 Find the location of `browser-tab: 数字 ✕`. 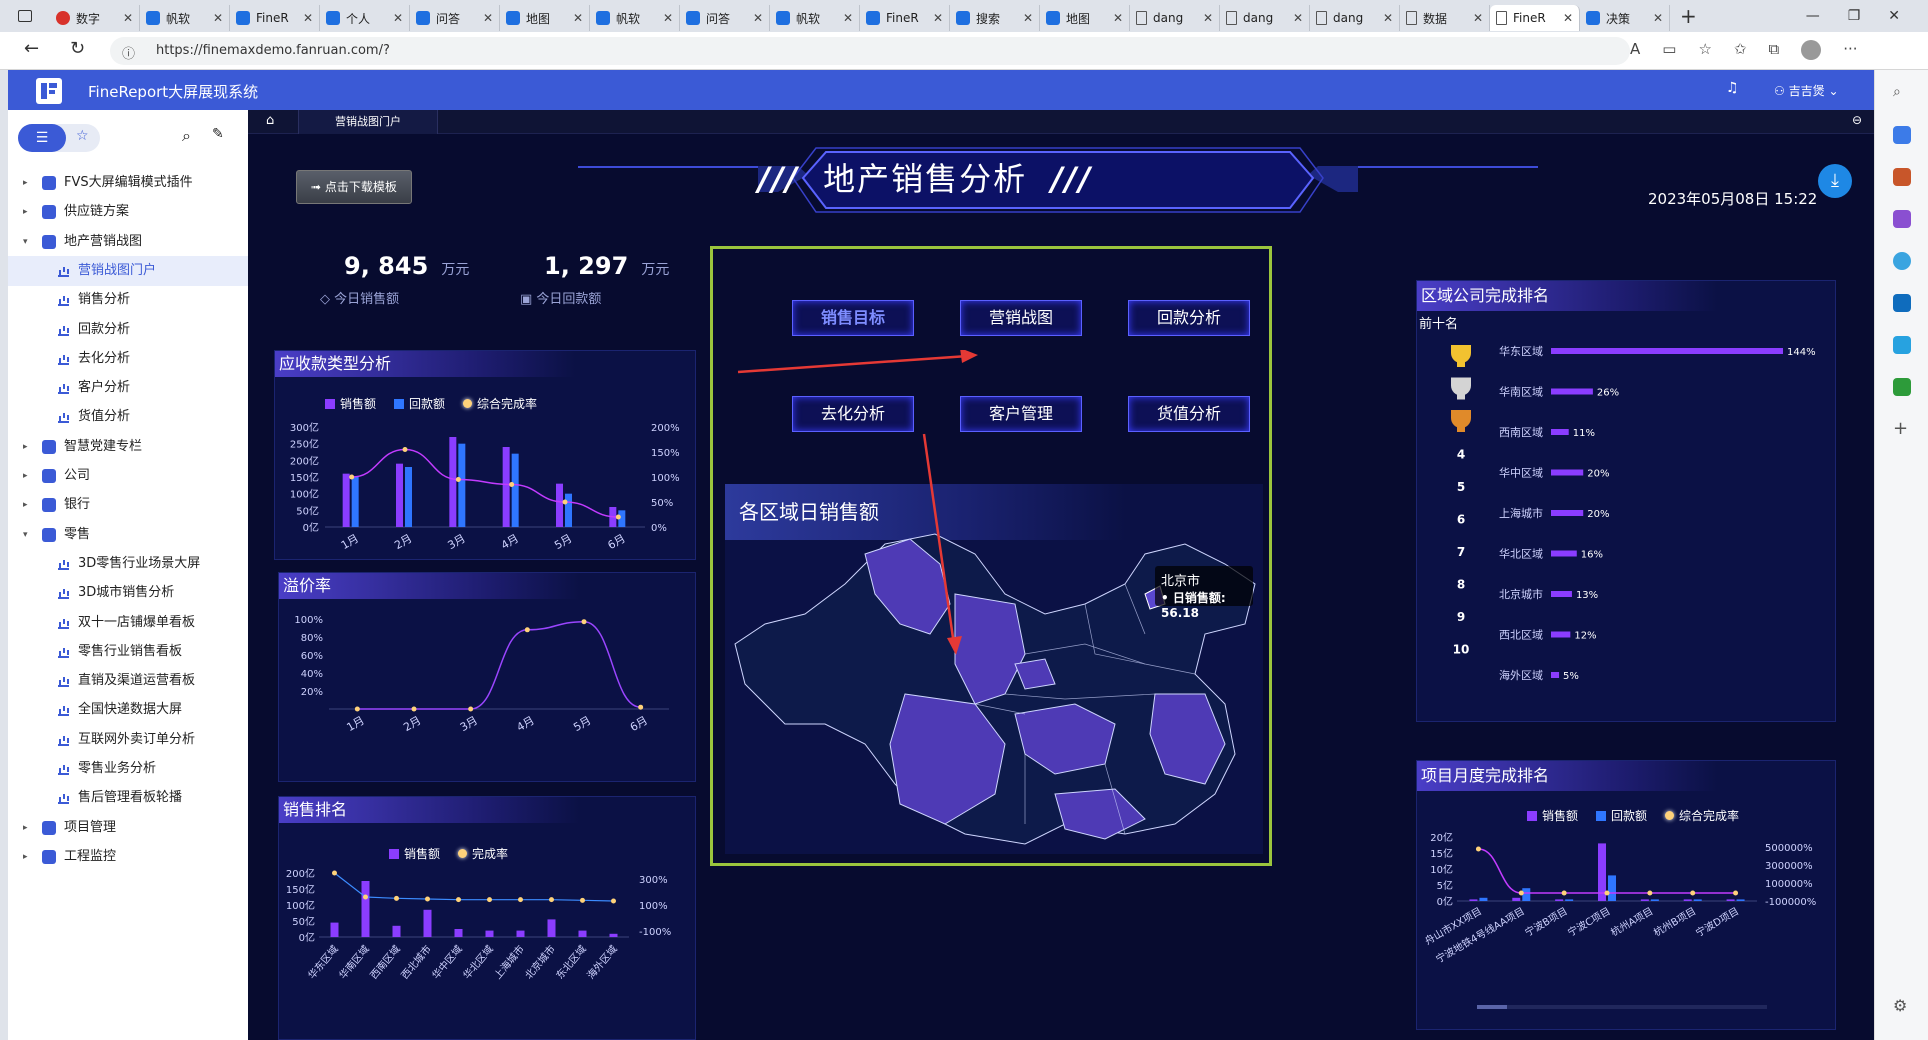

browser-tab: 数字 ✕ is located at coordinates (95, 18).